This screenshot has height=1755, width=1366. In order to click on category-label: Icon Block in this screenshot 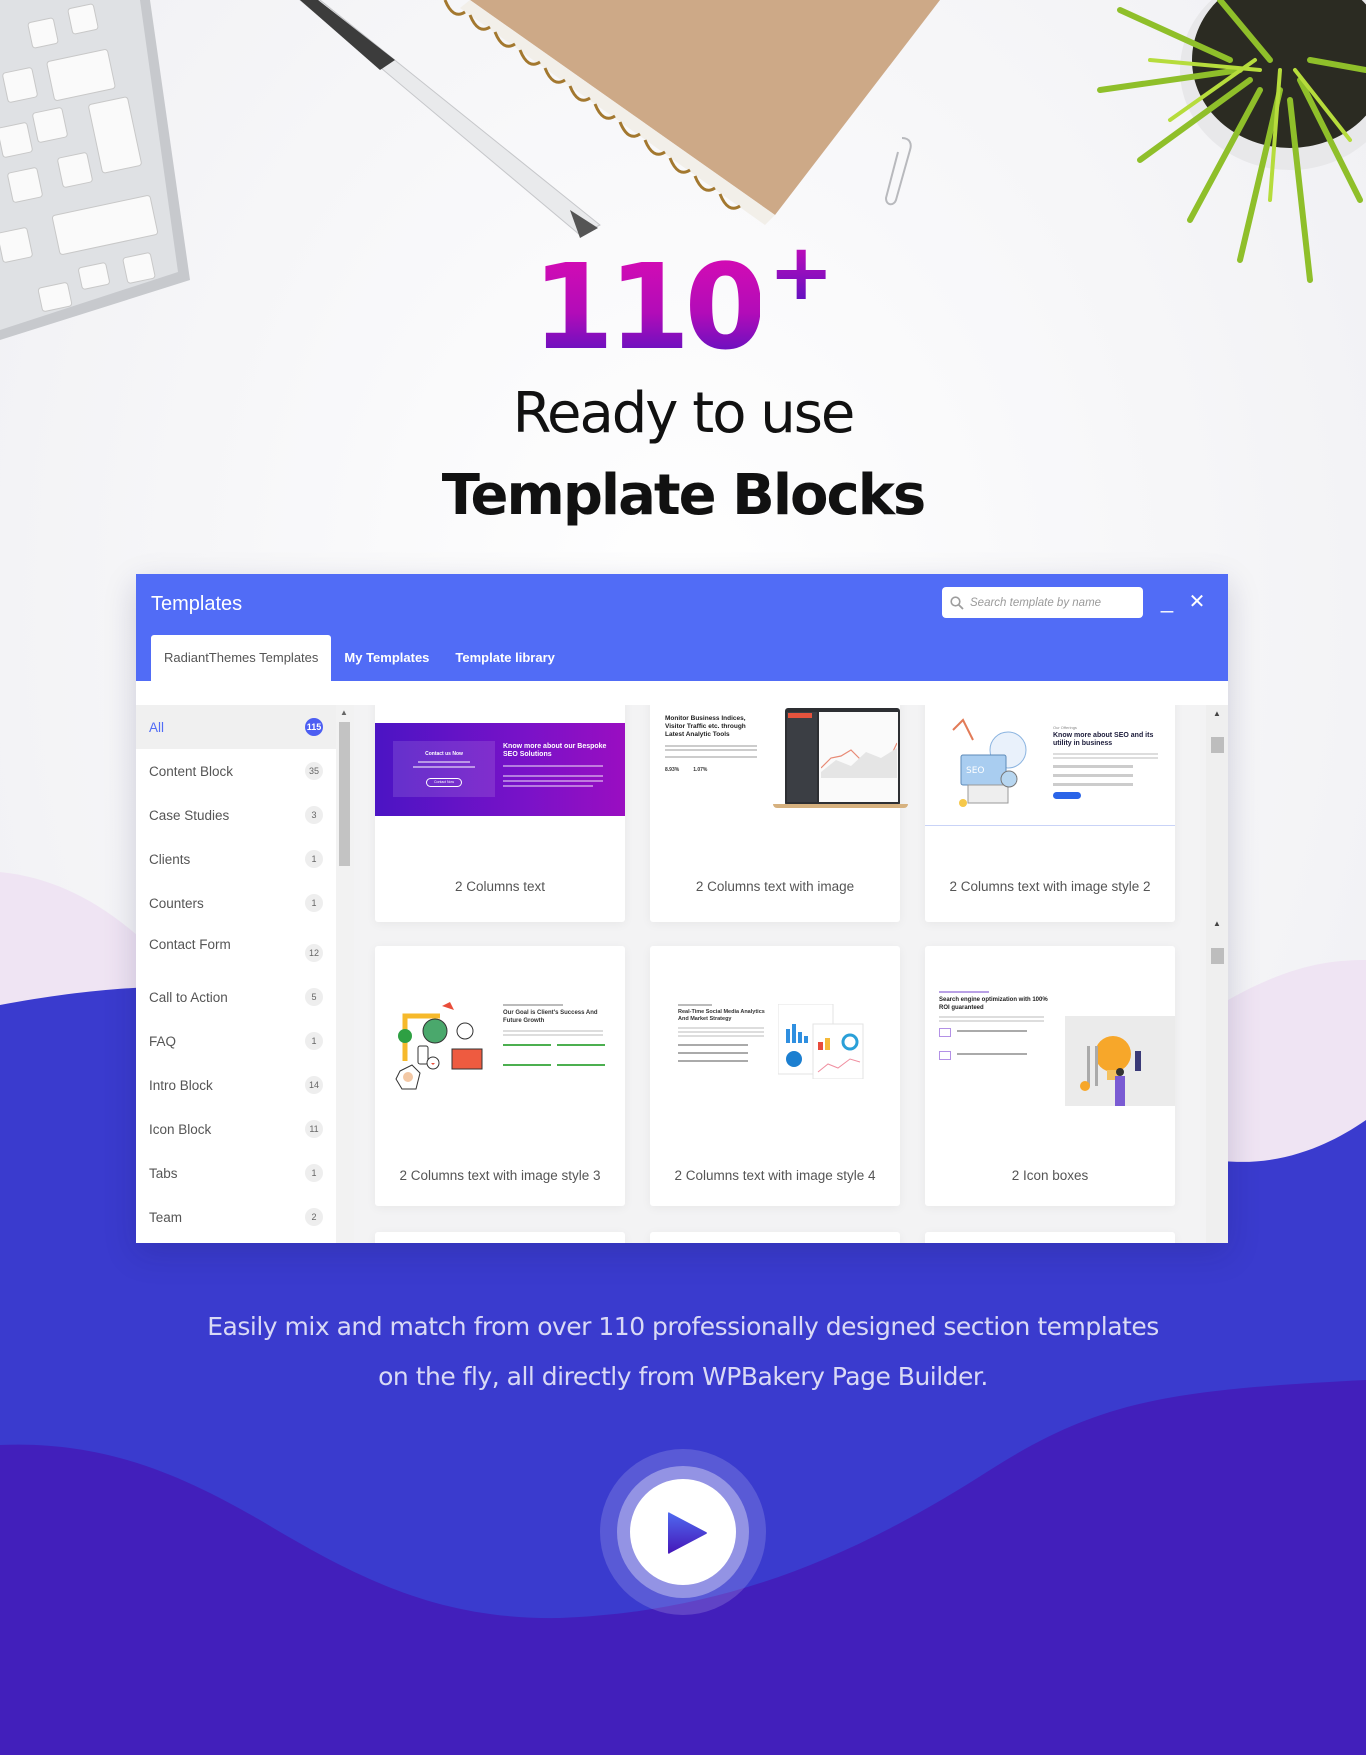, I will do `click(180, 1129)`.